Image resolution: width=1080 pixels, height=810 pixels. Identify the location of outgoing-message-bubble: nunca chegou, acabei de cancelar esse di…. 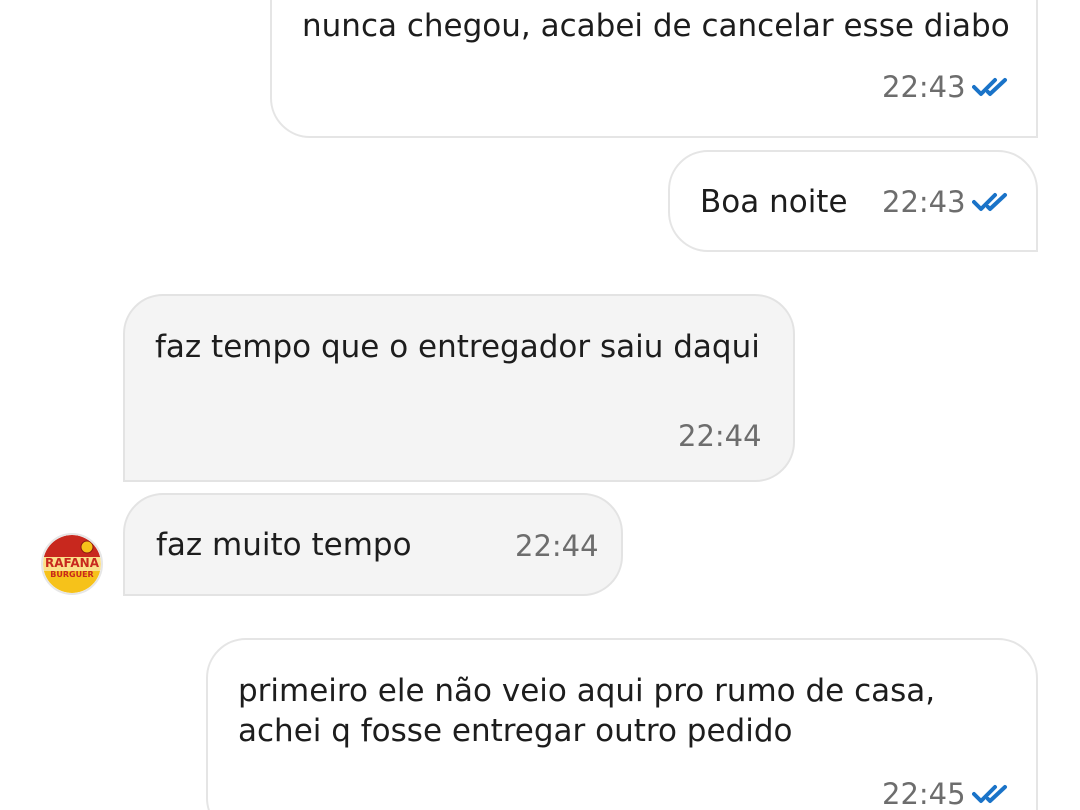
(654, 69).